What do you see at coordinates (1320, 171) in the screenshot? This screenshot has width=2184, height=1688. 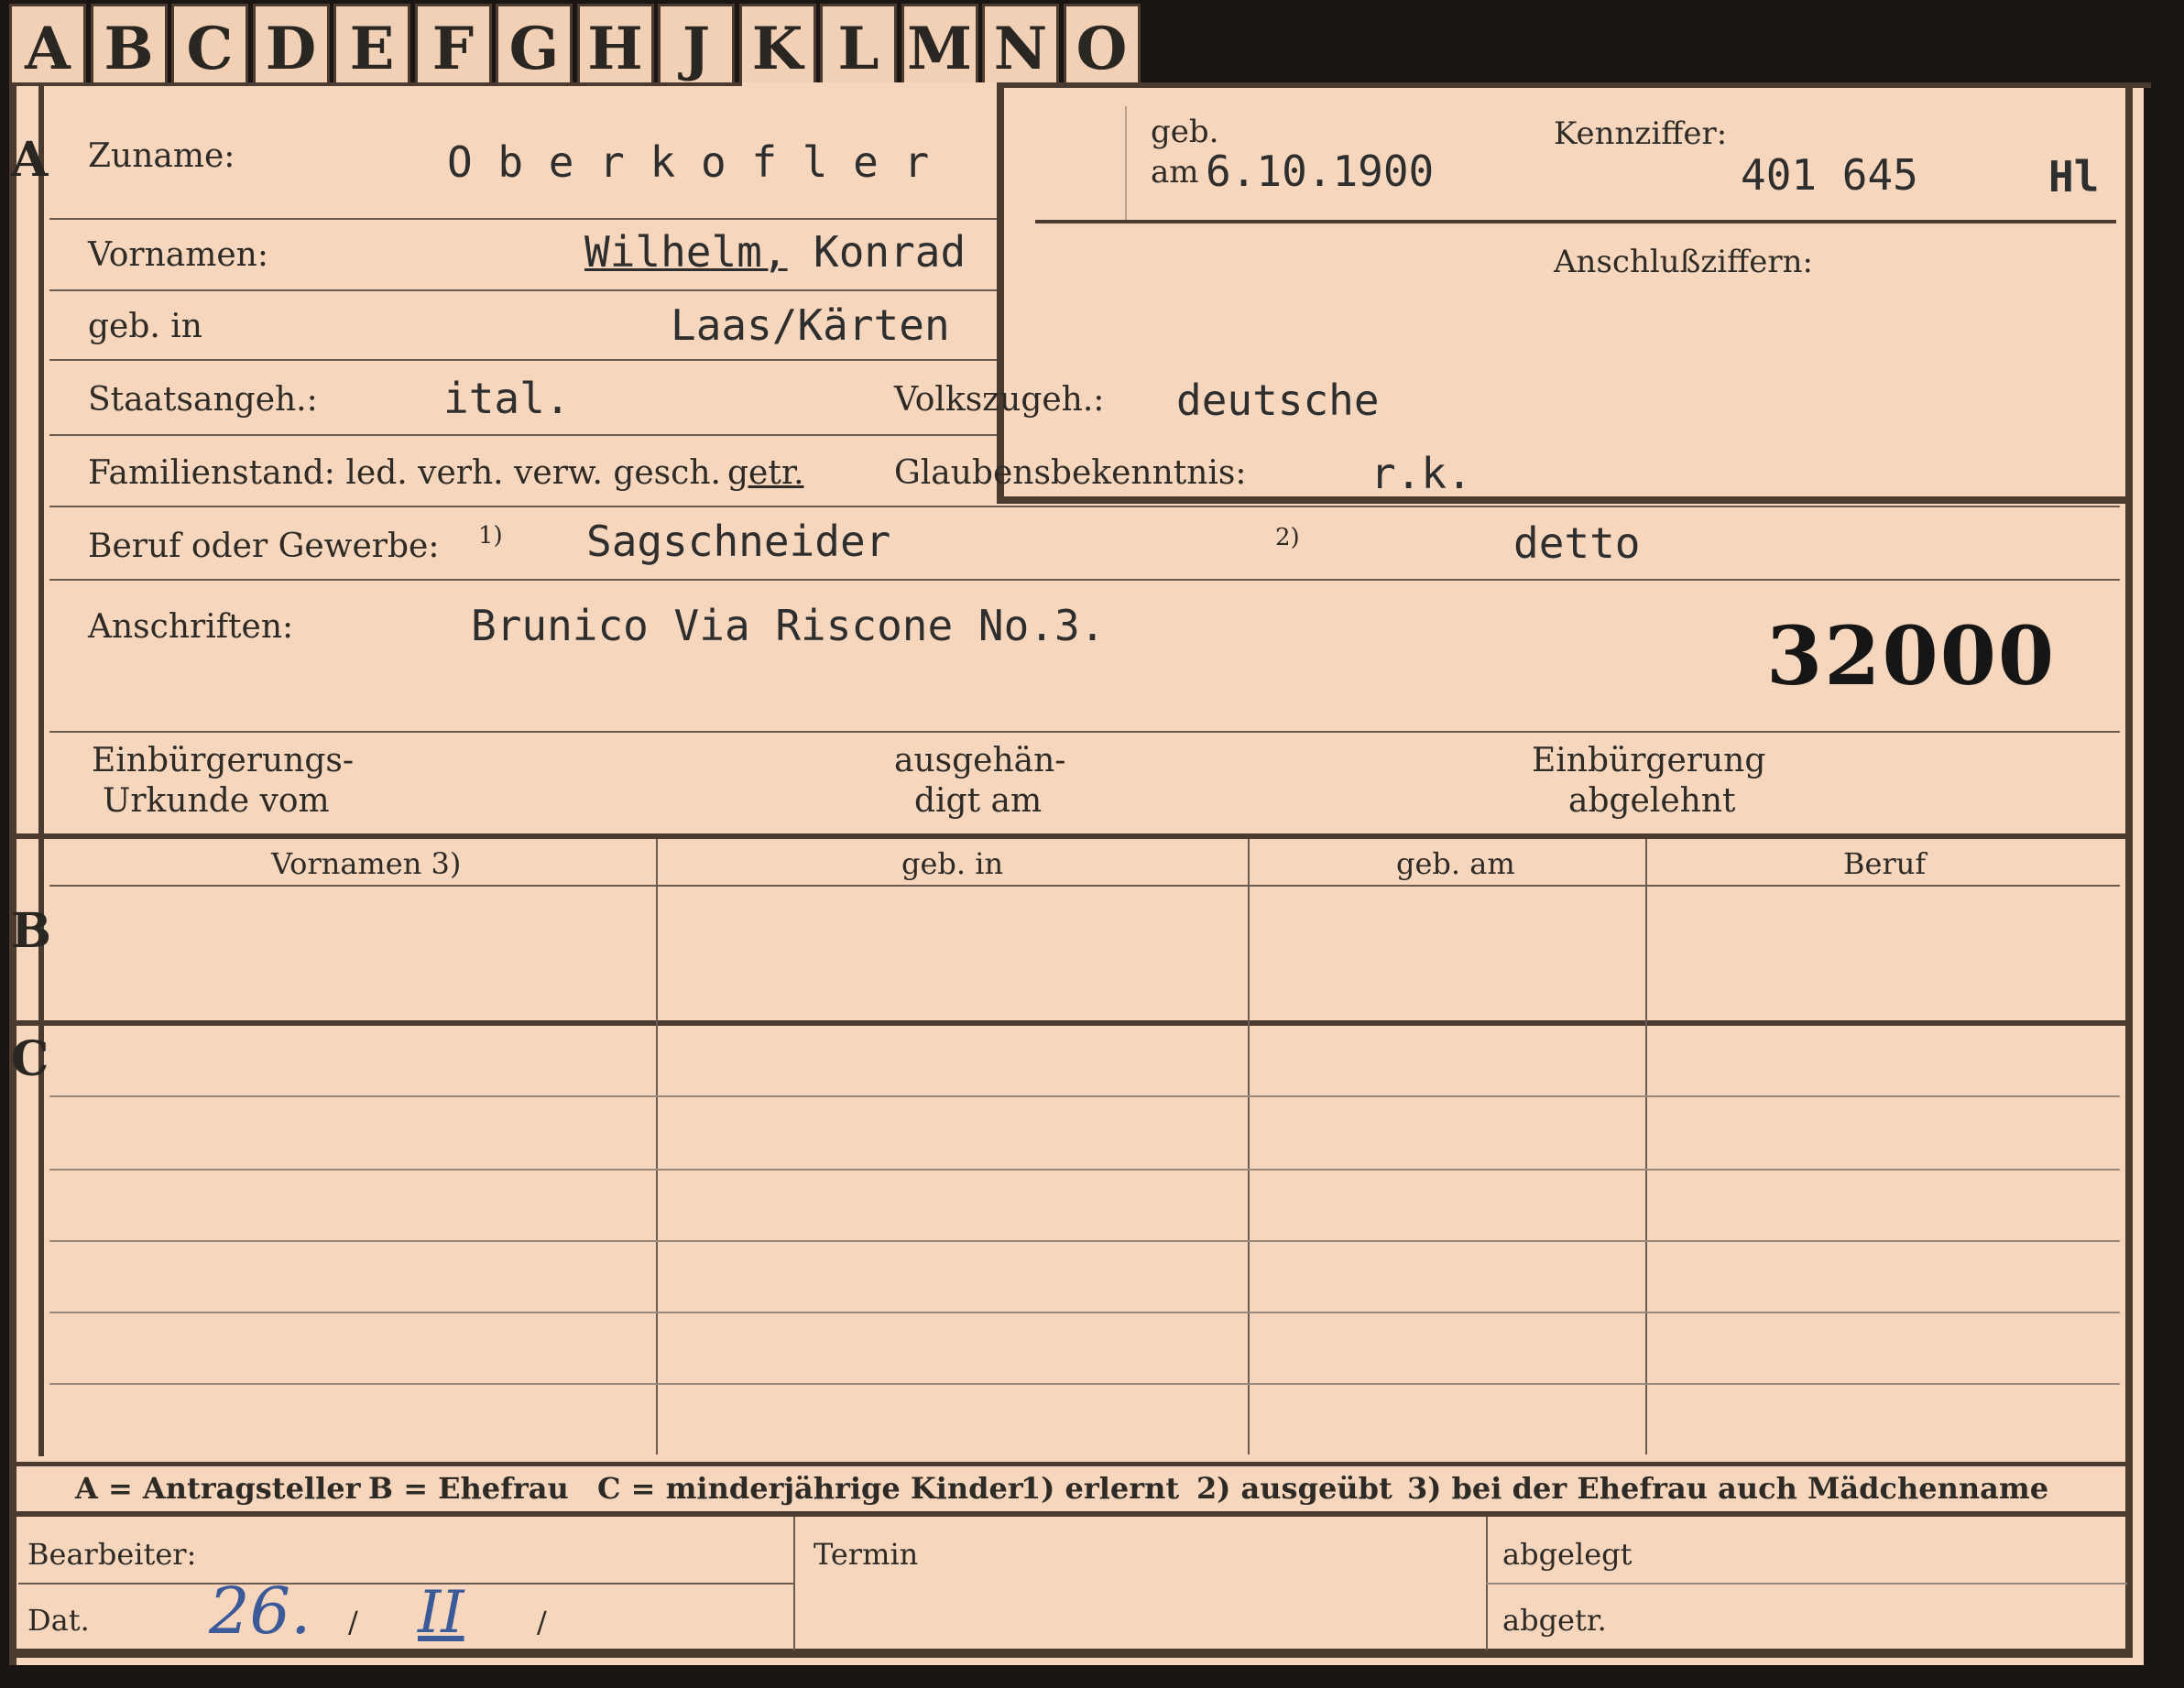 I see `geb-am-value: 6.10.1900` at bounding box center [1320, 171].